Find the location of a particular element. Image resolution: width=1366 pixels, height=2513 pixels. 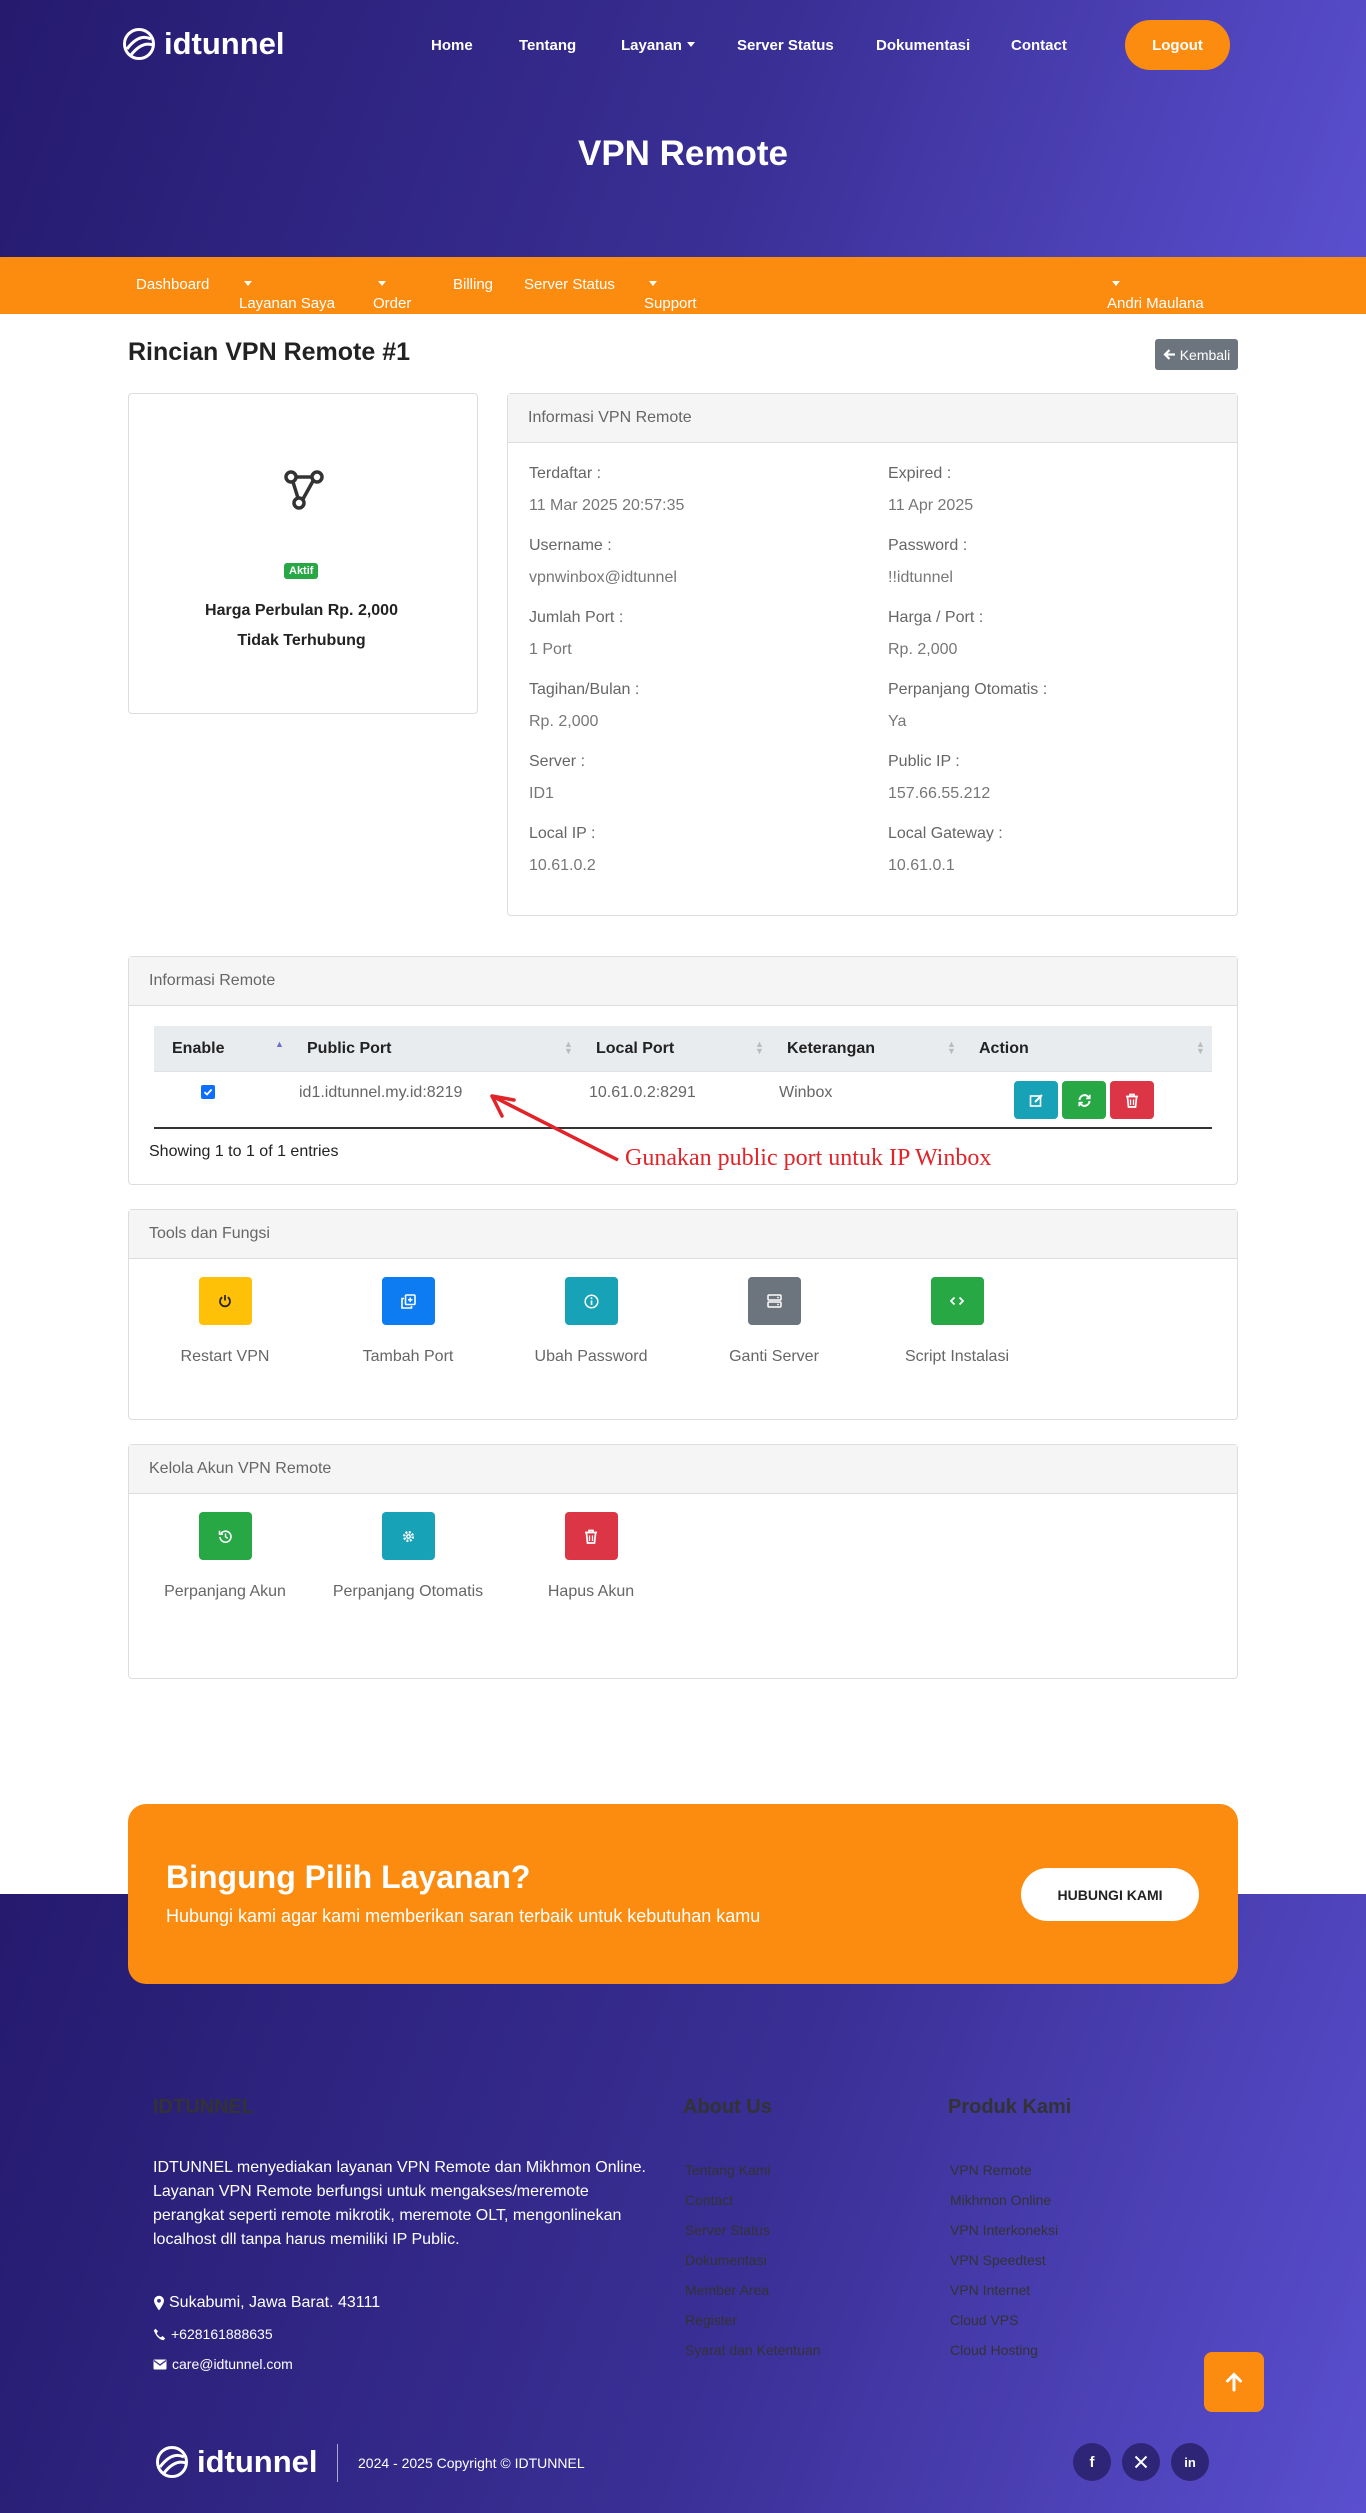

col-keterangan: Keterangan is located at coordinates (831, 1049).